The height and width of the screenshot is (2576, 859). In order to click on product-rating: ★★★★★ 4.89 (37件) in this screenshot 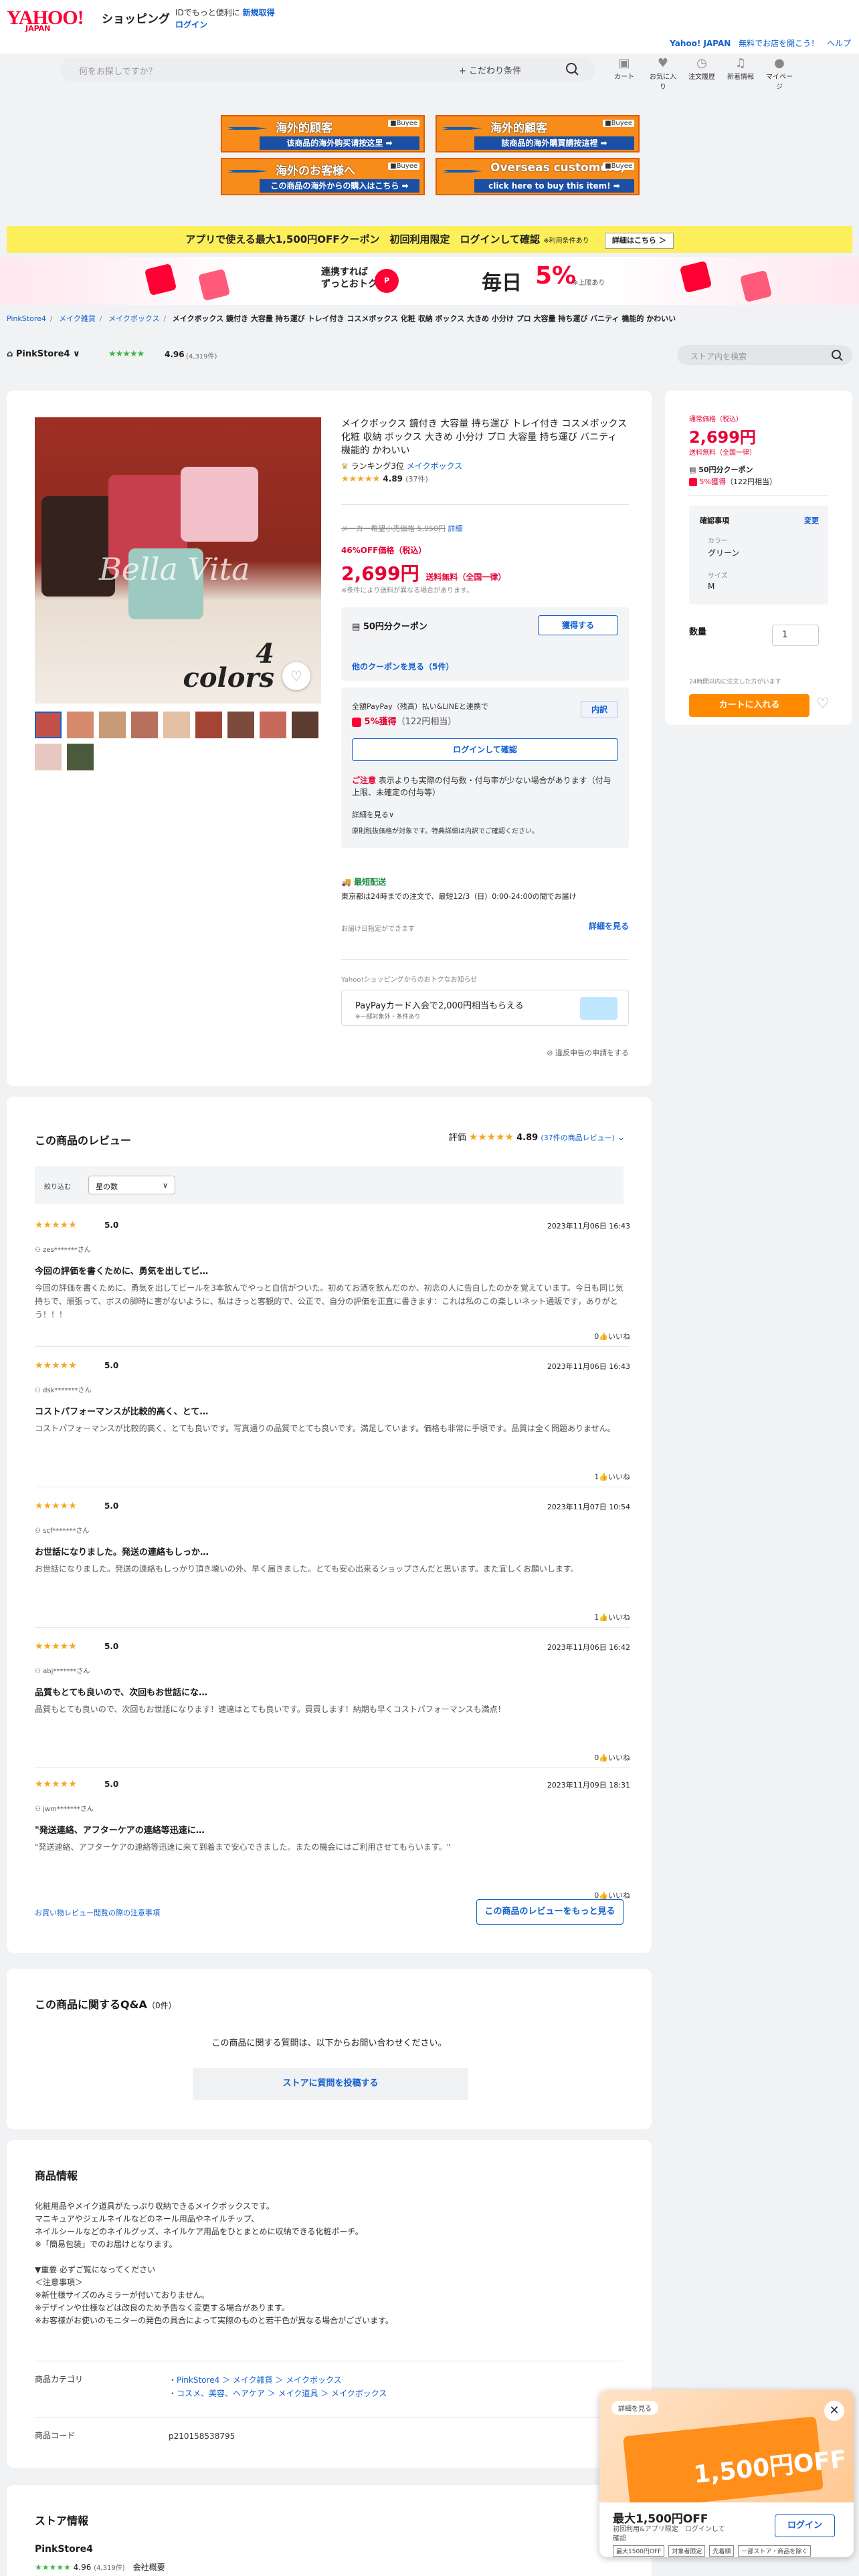, I will do `click(485, 479)`.